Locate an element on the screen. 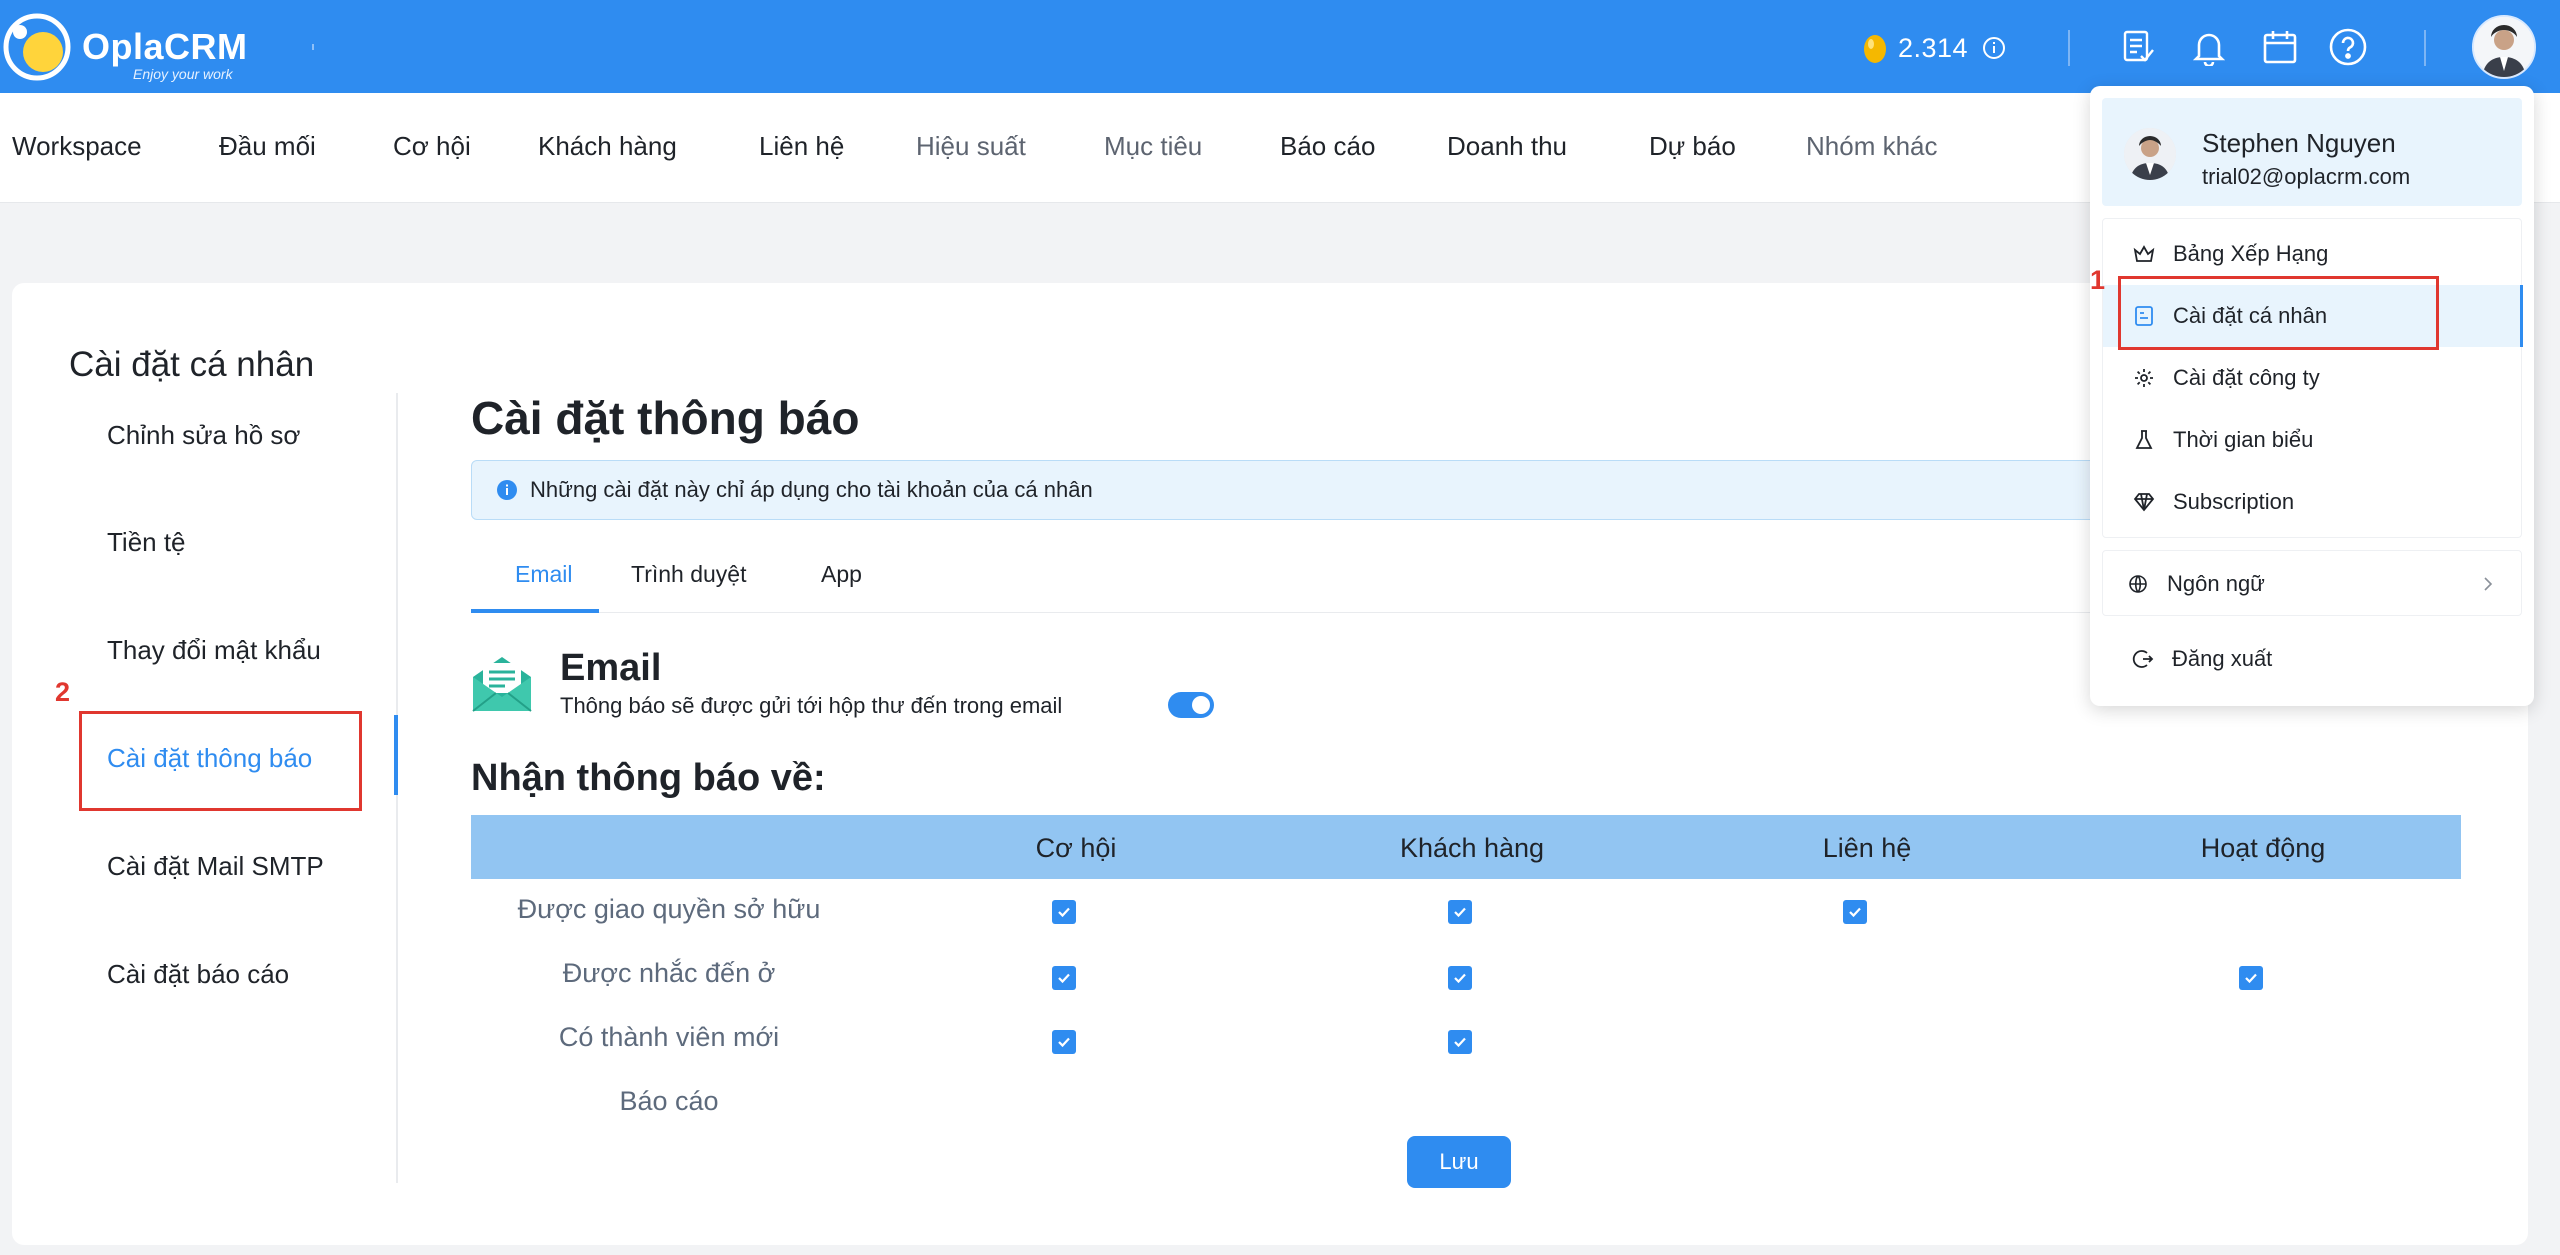  nav-workspace: Workspace is located at coordinates (77, 146).